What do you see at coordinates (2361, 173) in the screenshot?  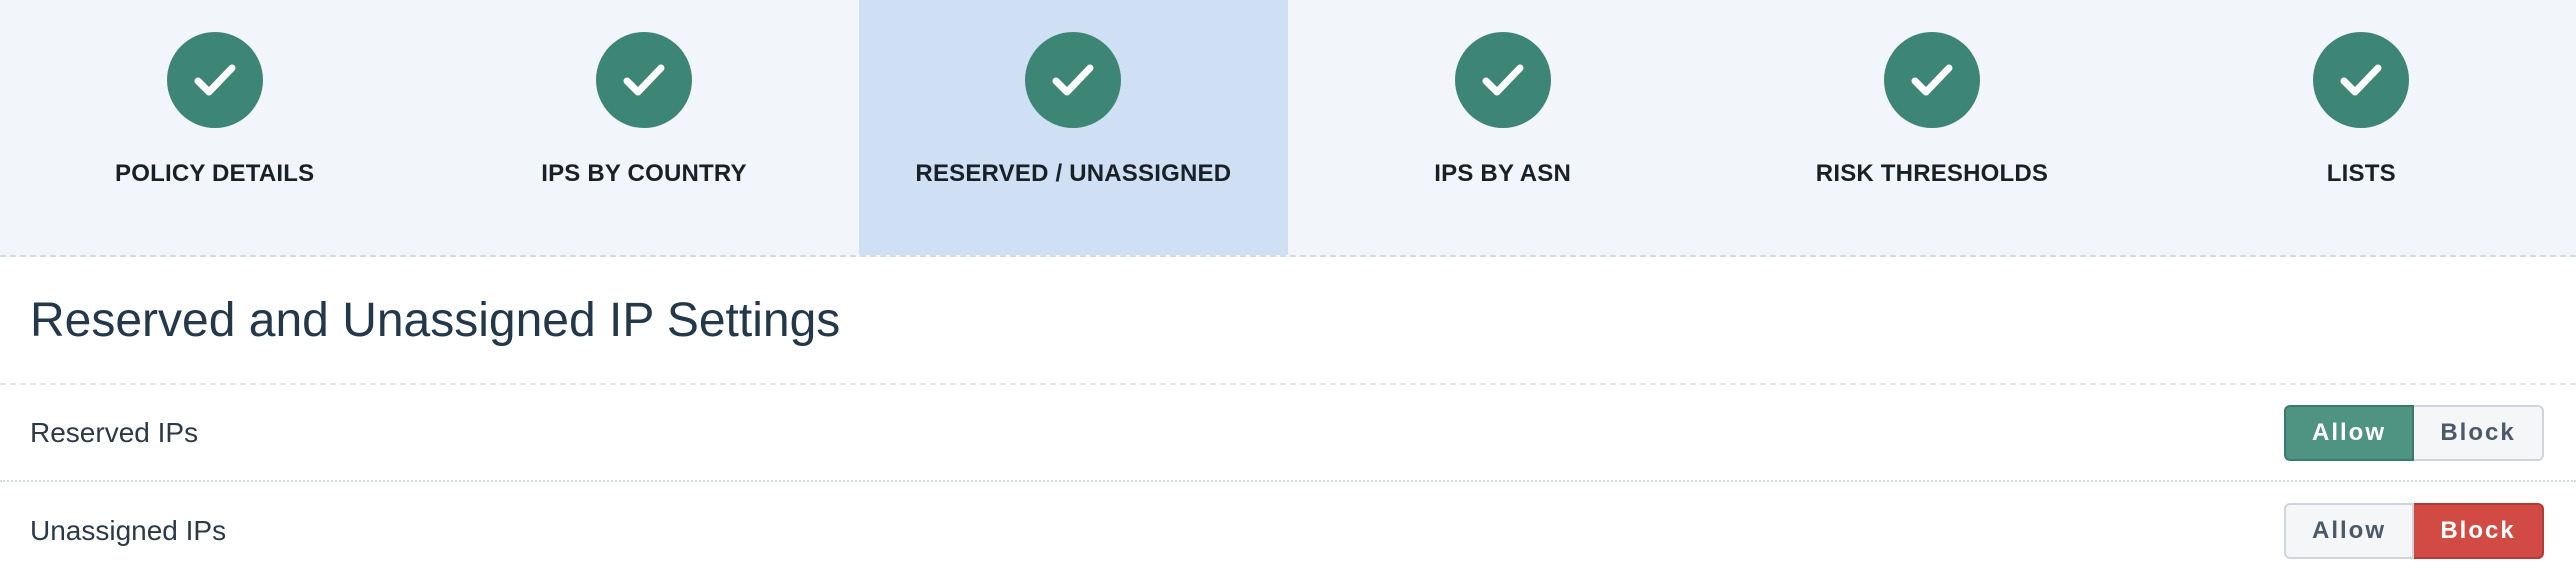 I see `step-label: LISTS` at bounding box center [2361, 173].